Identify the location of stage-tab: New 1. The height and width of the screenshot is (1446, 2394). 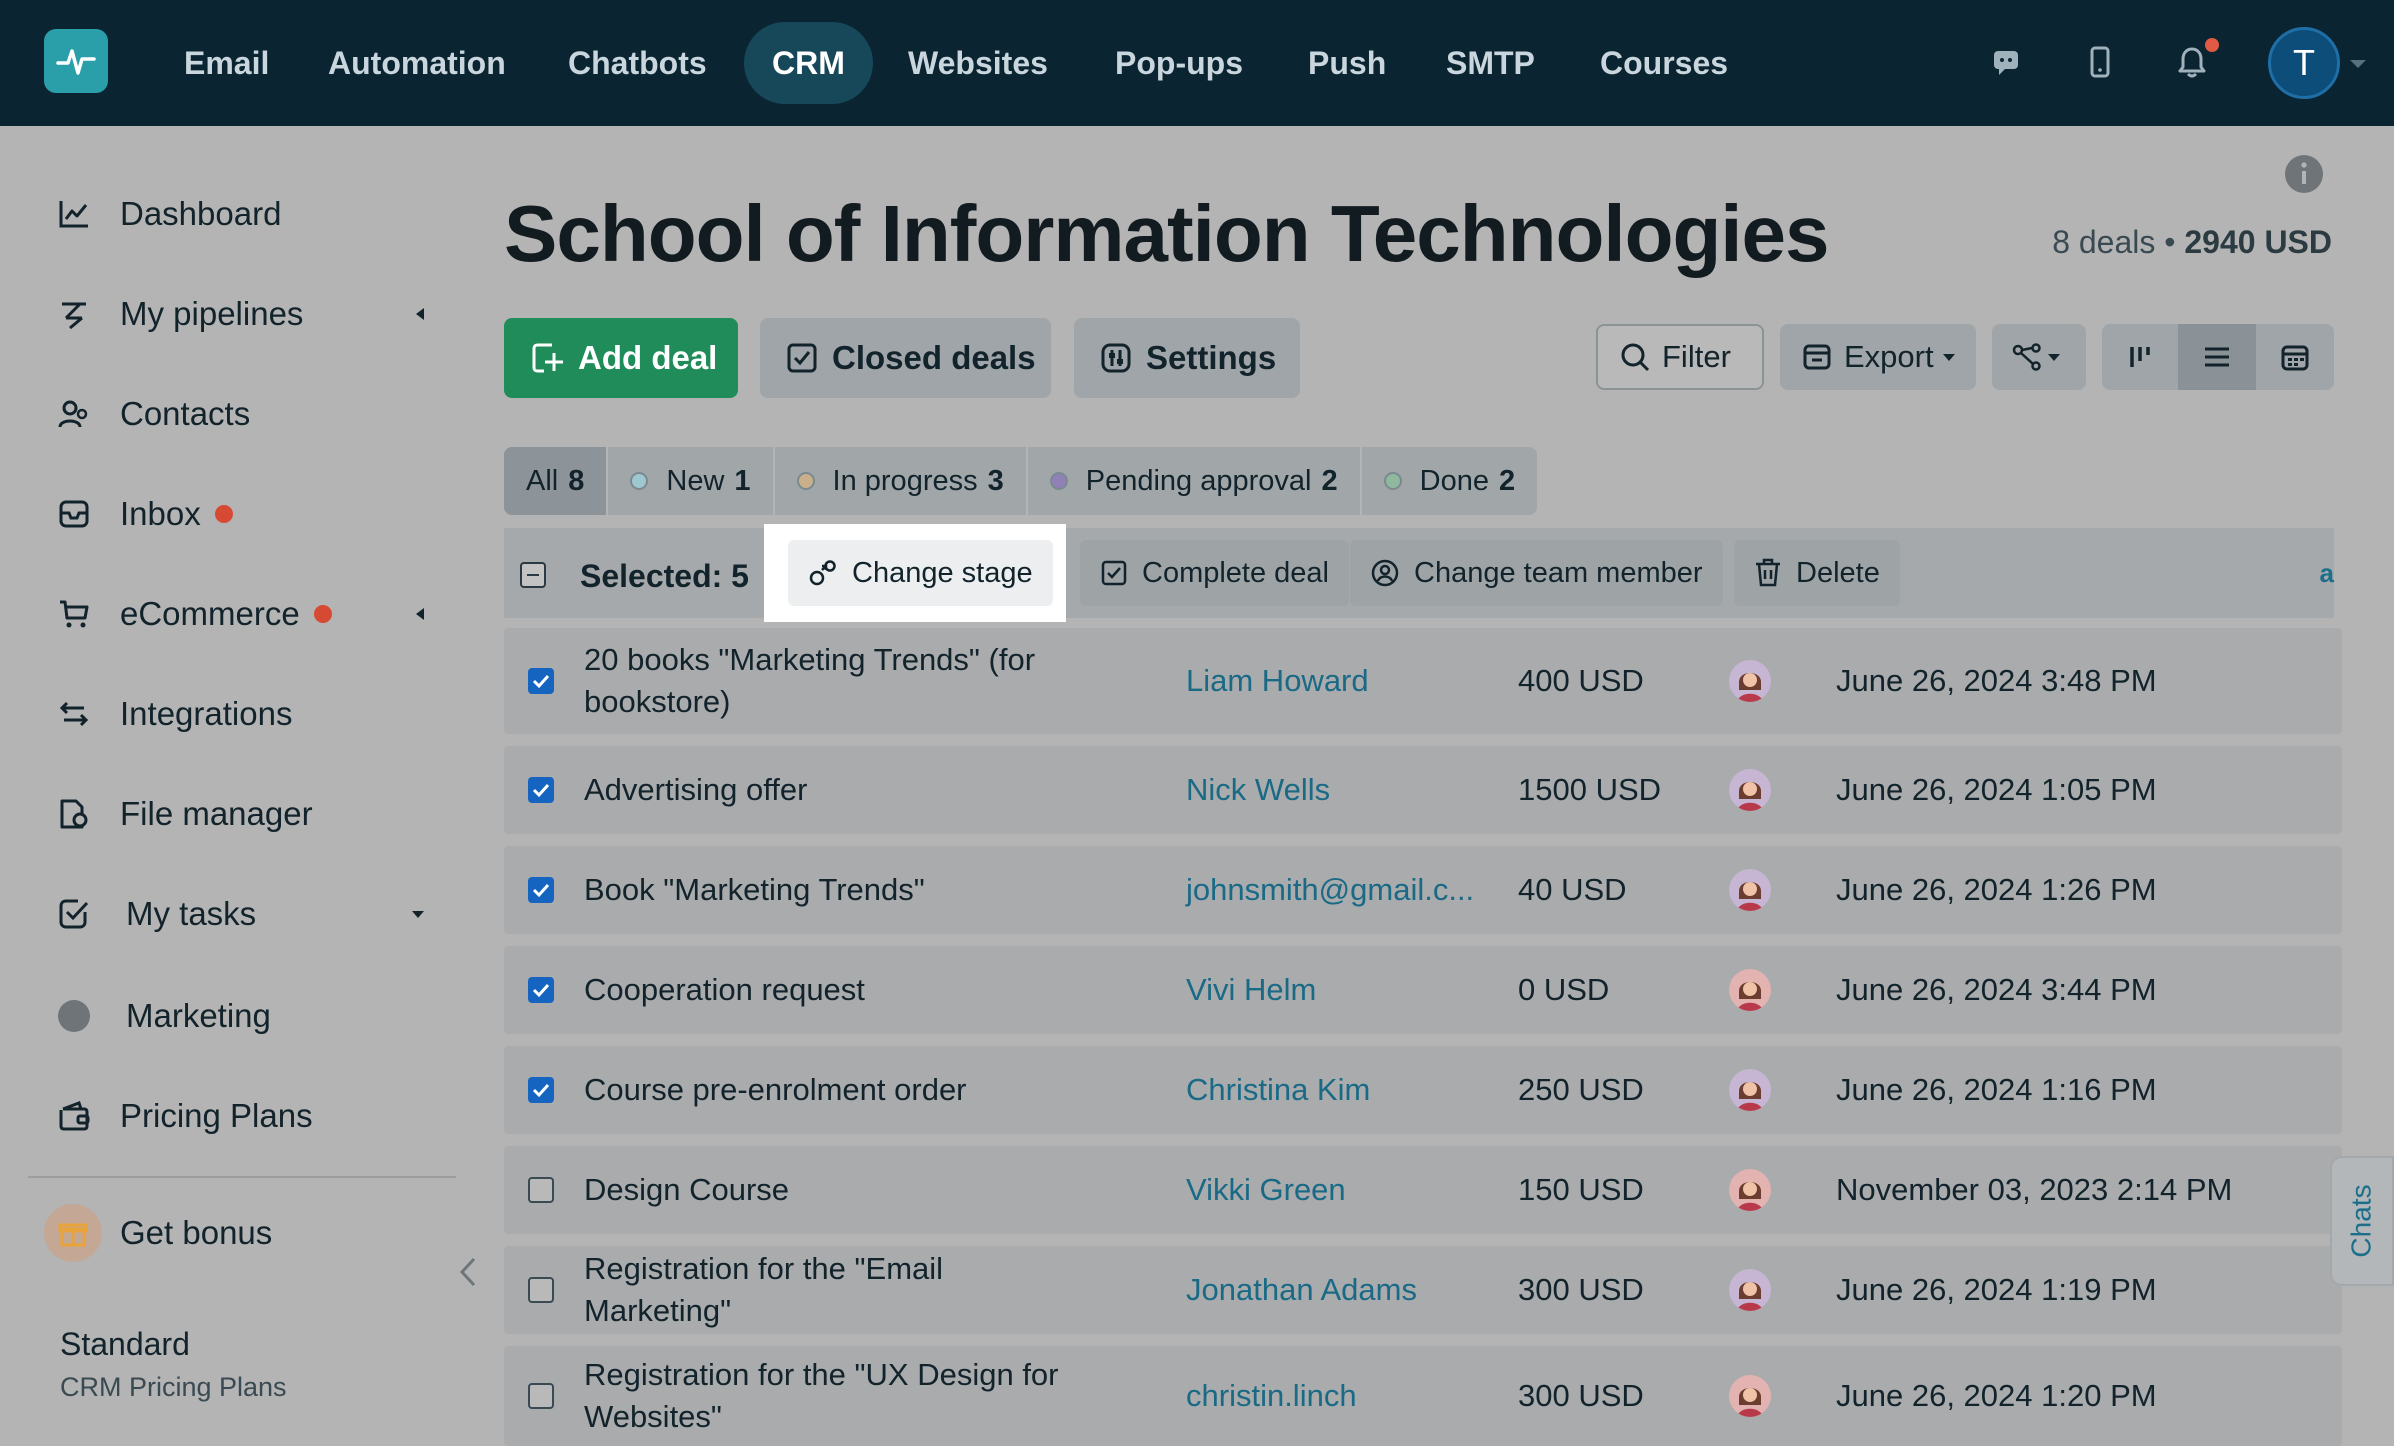
(691, 481).